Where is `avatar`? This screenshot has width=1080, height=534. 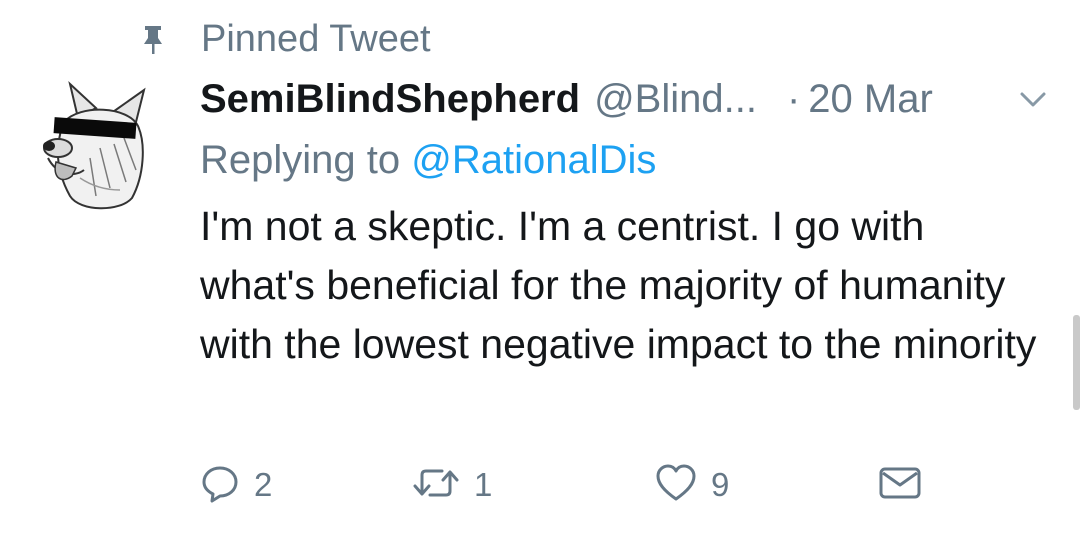
avatar is located at coordinates (98, 146).